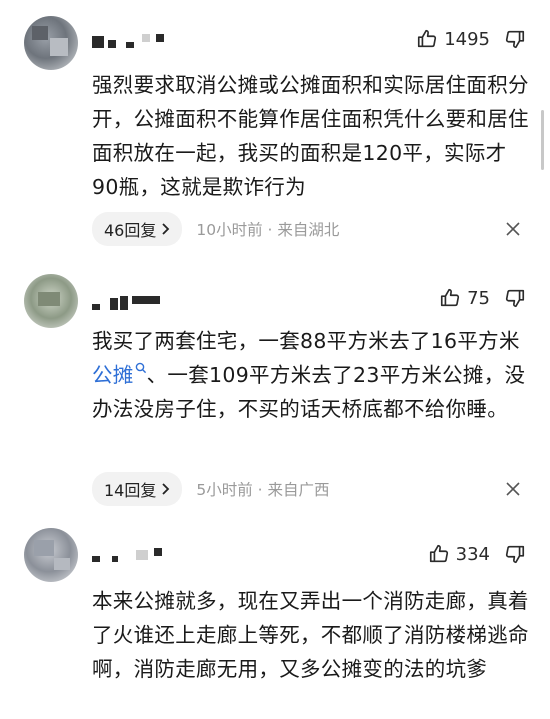 Image resolution: width=550 pixels, height=719 pixels. What do you see at coordinates (306, 341) in the screenshot?
I see `comment-text-part: 我买了两套住宅，一套88平方米去了16平方米` at bounding box center [306, 341].